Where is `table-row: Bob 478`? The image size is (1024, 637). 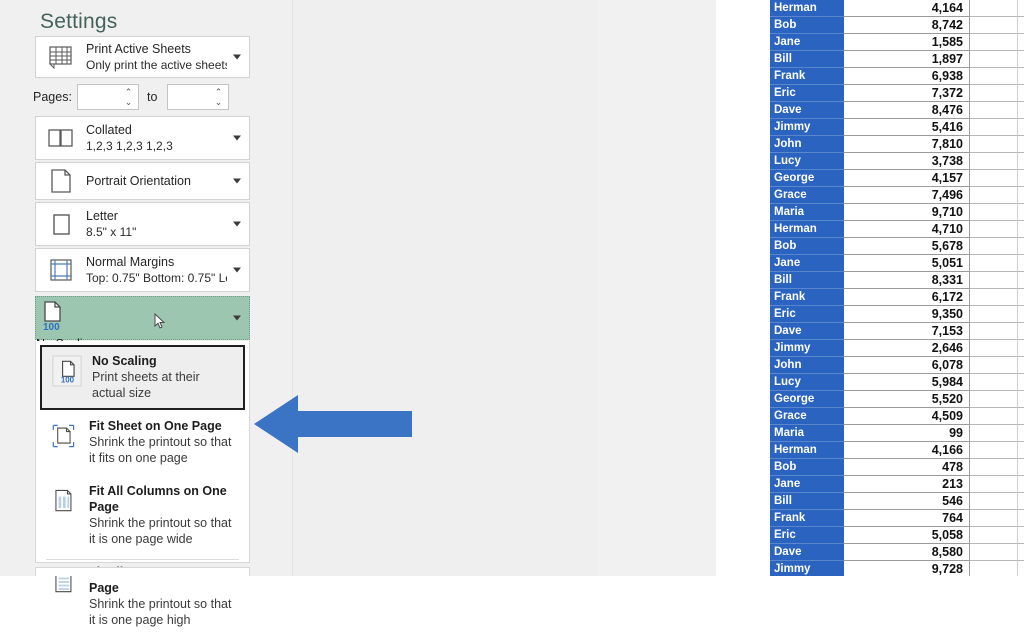
table-row: Bob 478 is located at coordinates (870, 467).